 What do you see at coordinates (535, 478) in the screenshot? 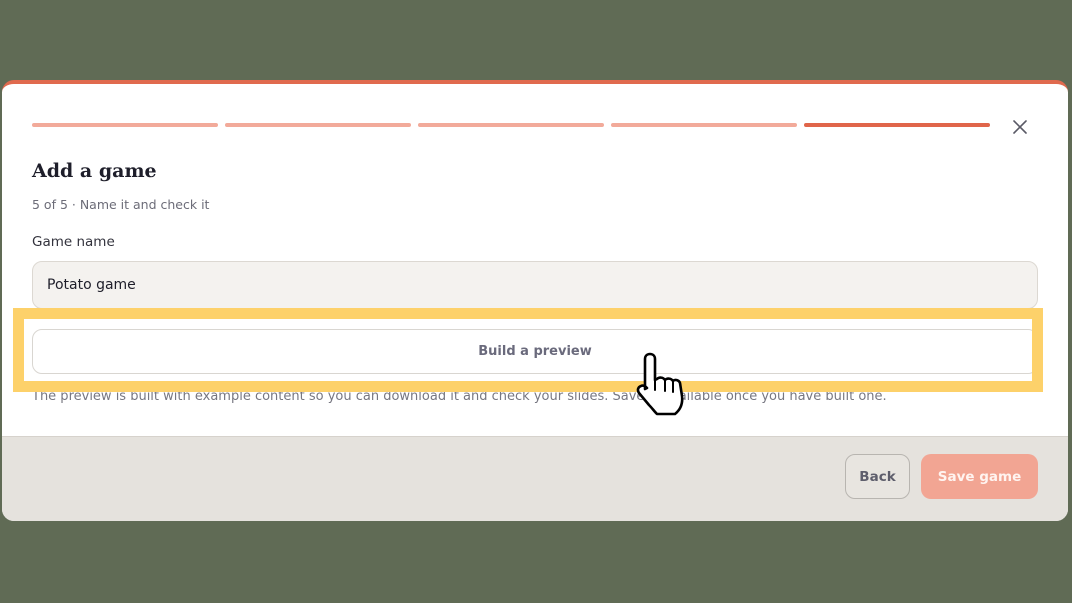
I see `dialog-footer: Back Save game` at bounding box center [535, 478].